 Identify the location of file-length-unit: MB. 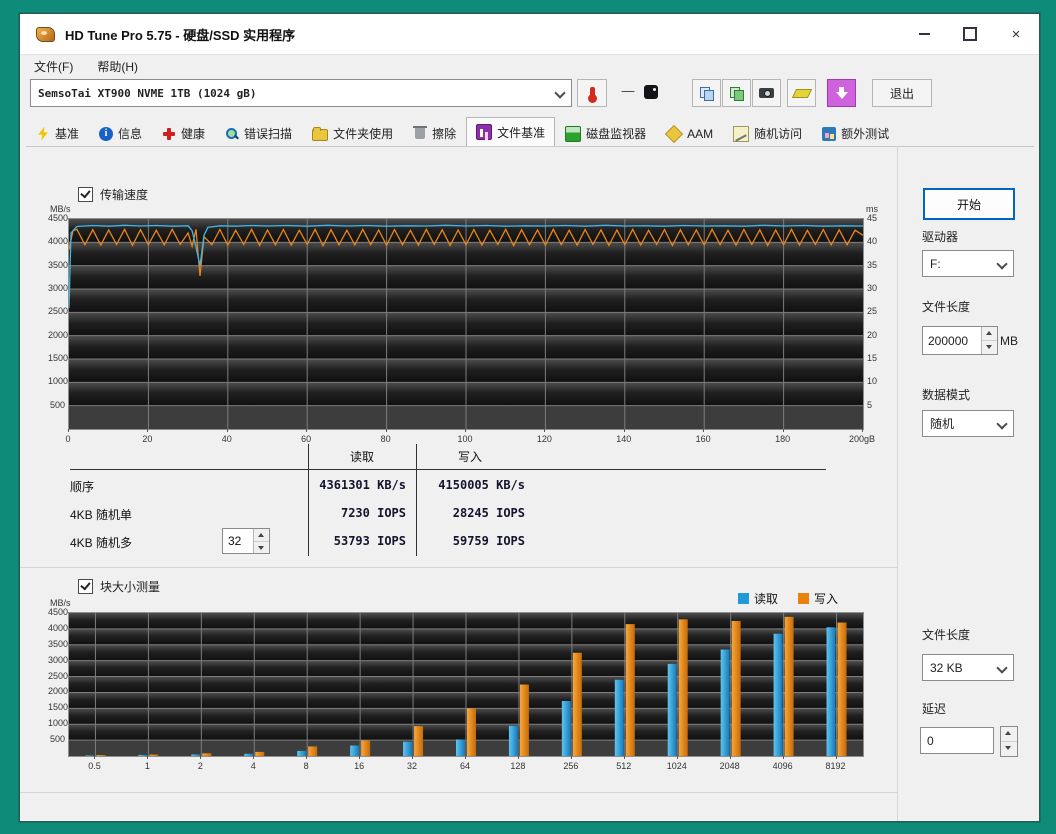
(1009, 341).